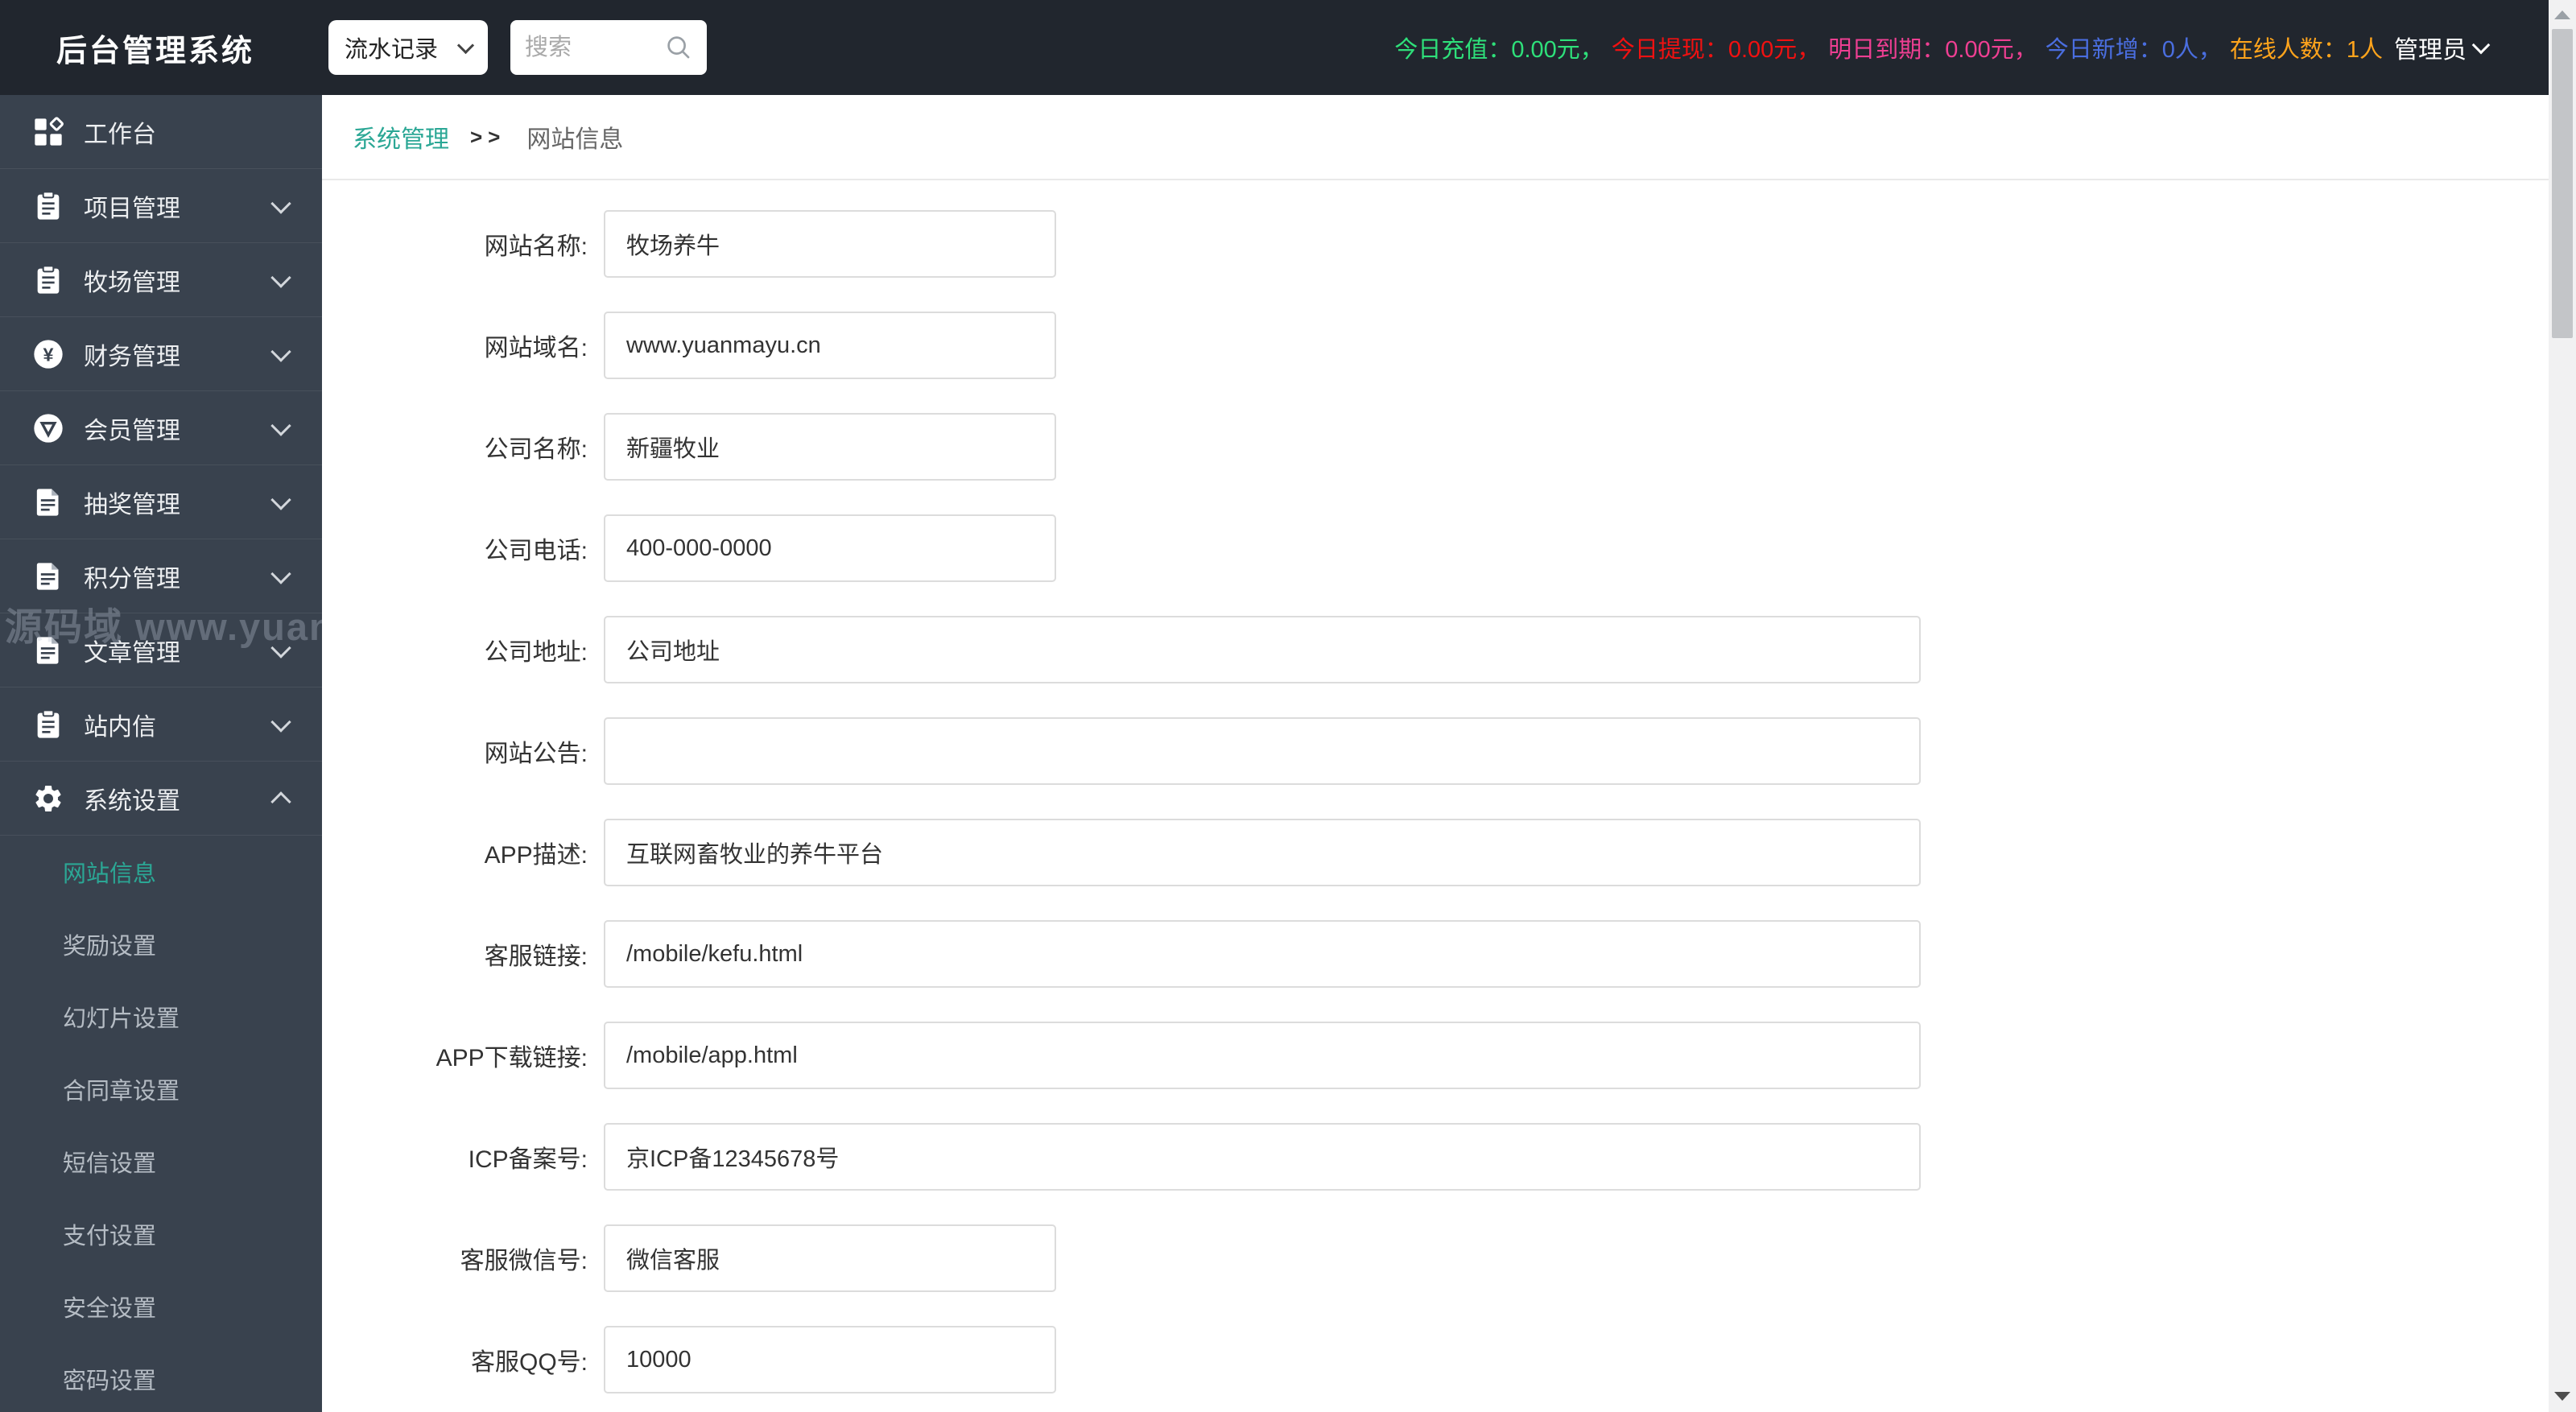  What do you see at coordinates (1435, 1258) in the screenshot?
I see `form-row-service-wechat: 客服微信号:` at bounding box center [1435, 1258].